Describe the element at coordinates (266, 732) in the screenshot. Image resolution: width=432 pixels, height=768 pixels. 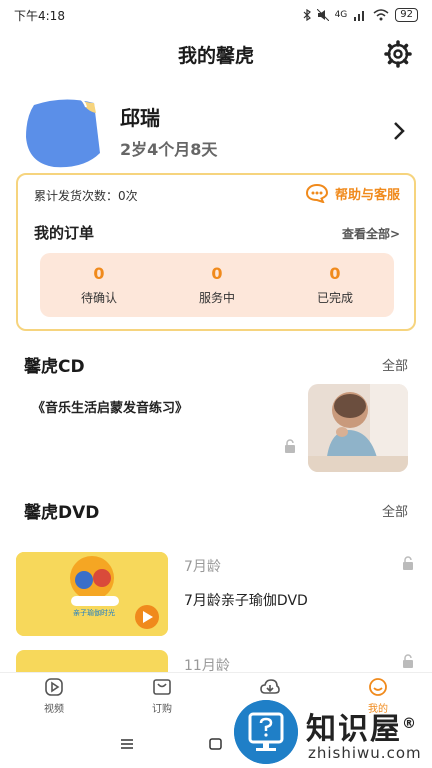
I see `watermark-logo-icon` at that location.